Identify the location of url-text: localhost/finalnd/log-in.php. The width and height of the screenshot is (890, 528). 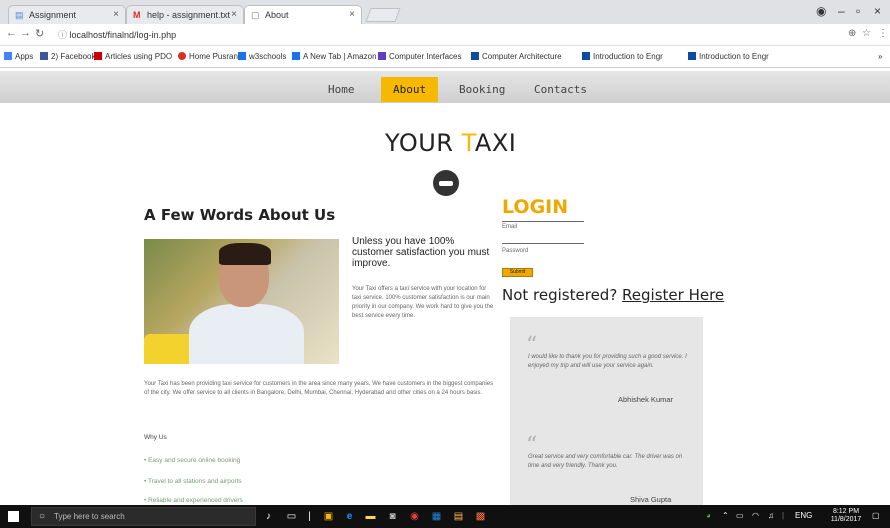
(123, 35).